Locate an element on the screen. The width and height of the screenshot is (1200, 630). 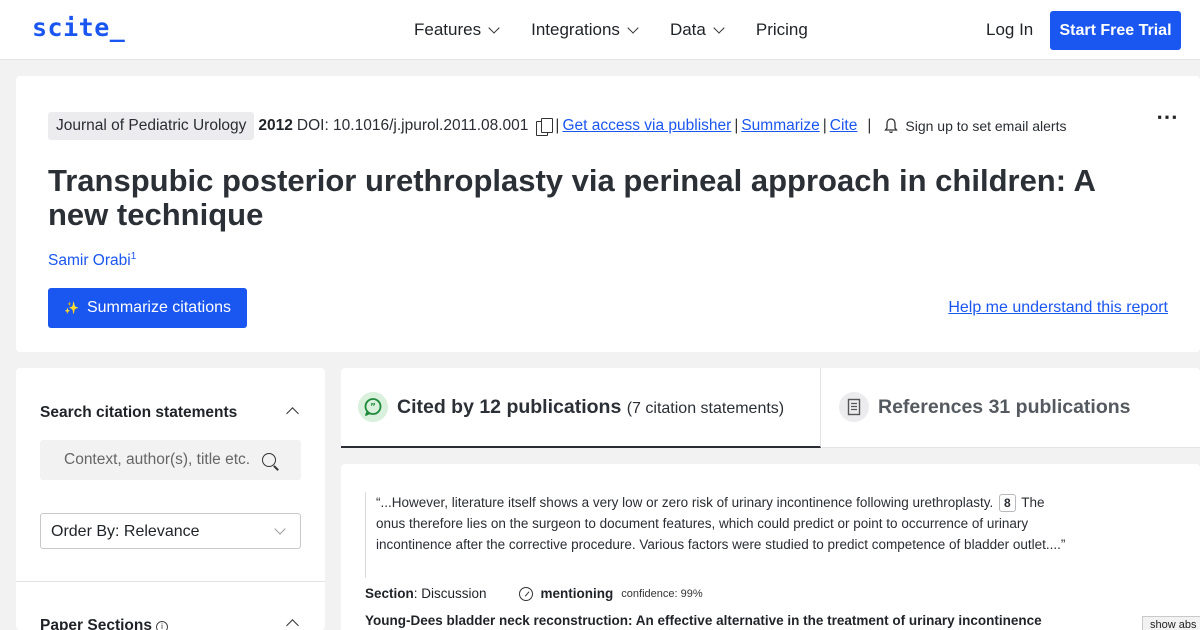
nav-features: Features is located at coordinates (457, 30).